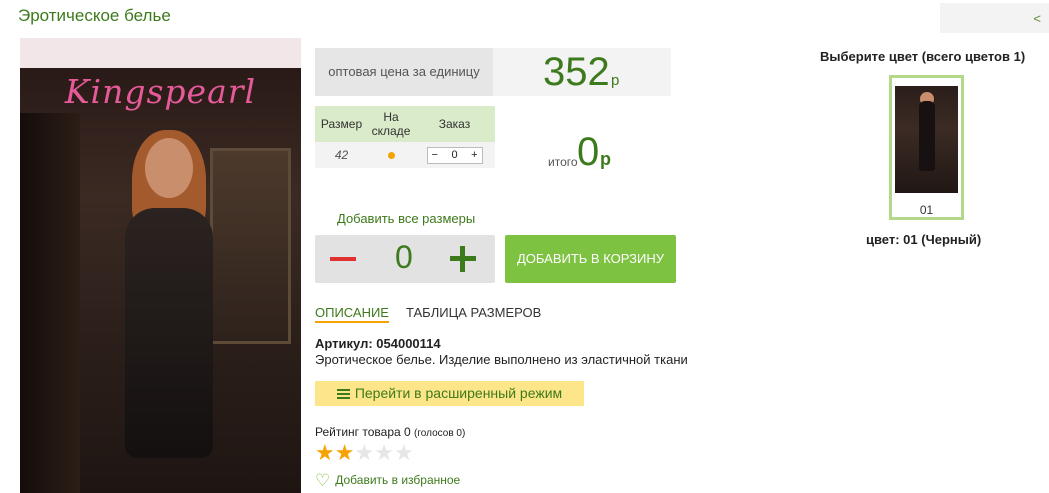 The width and height of the screenshot is (1049, 493). I want to click on stock-cell, so click(391, 155).